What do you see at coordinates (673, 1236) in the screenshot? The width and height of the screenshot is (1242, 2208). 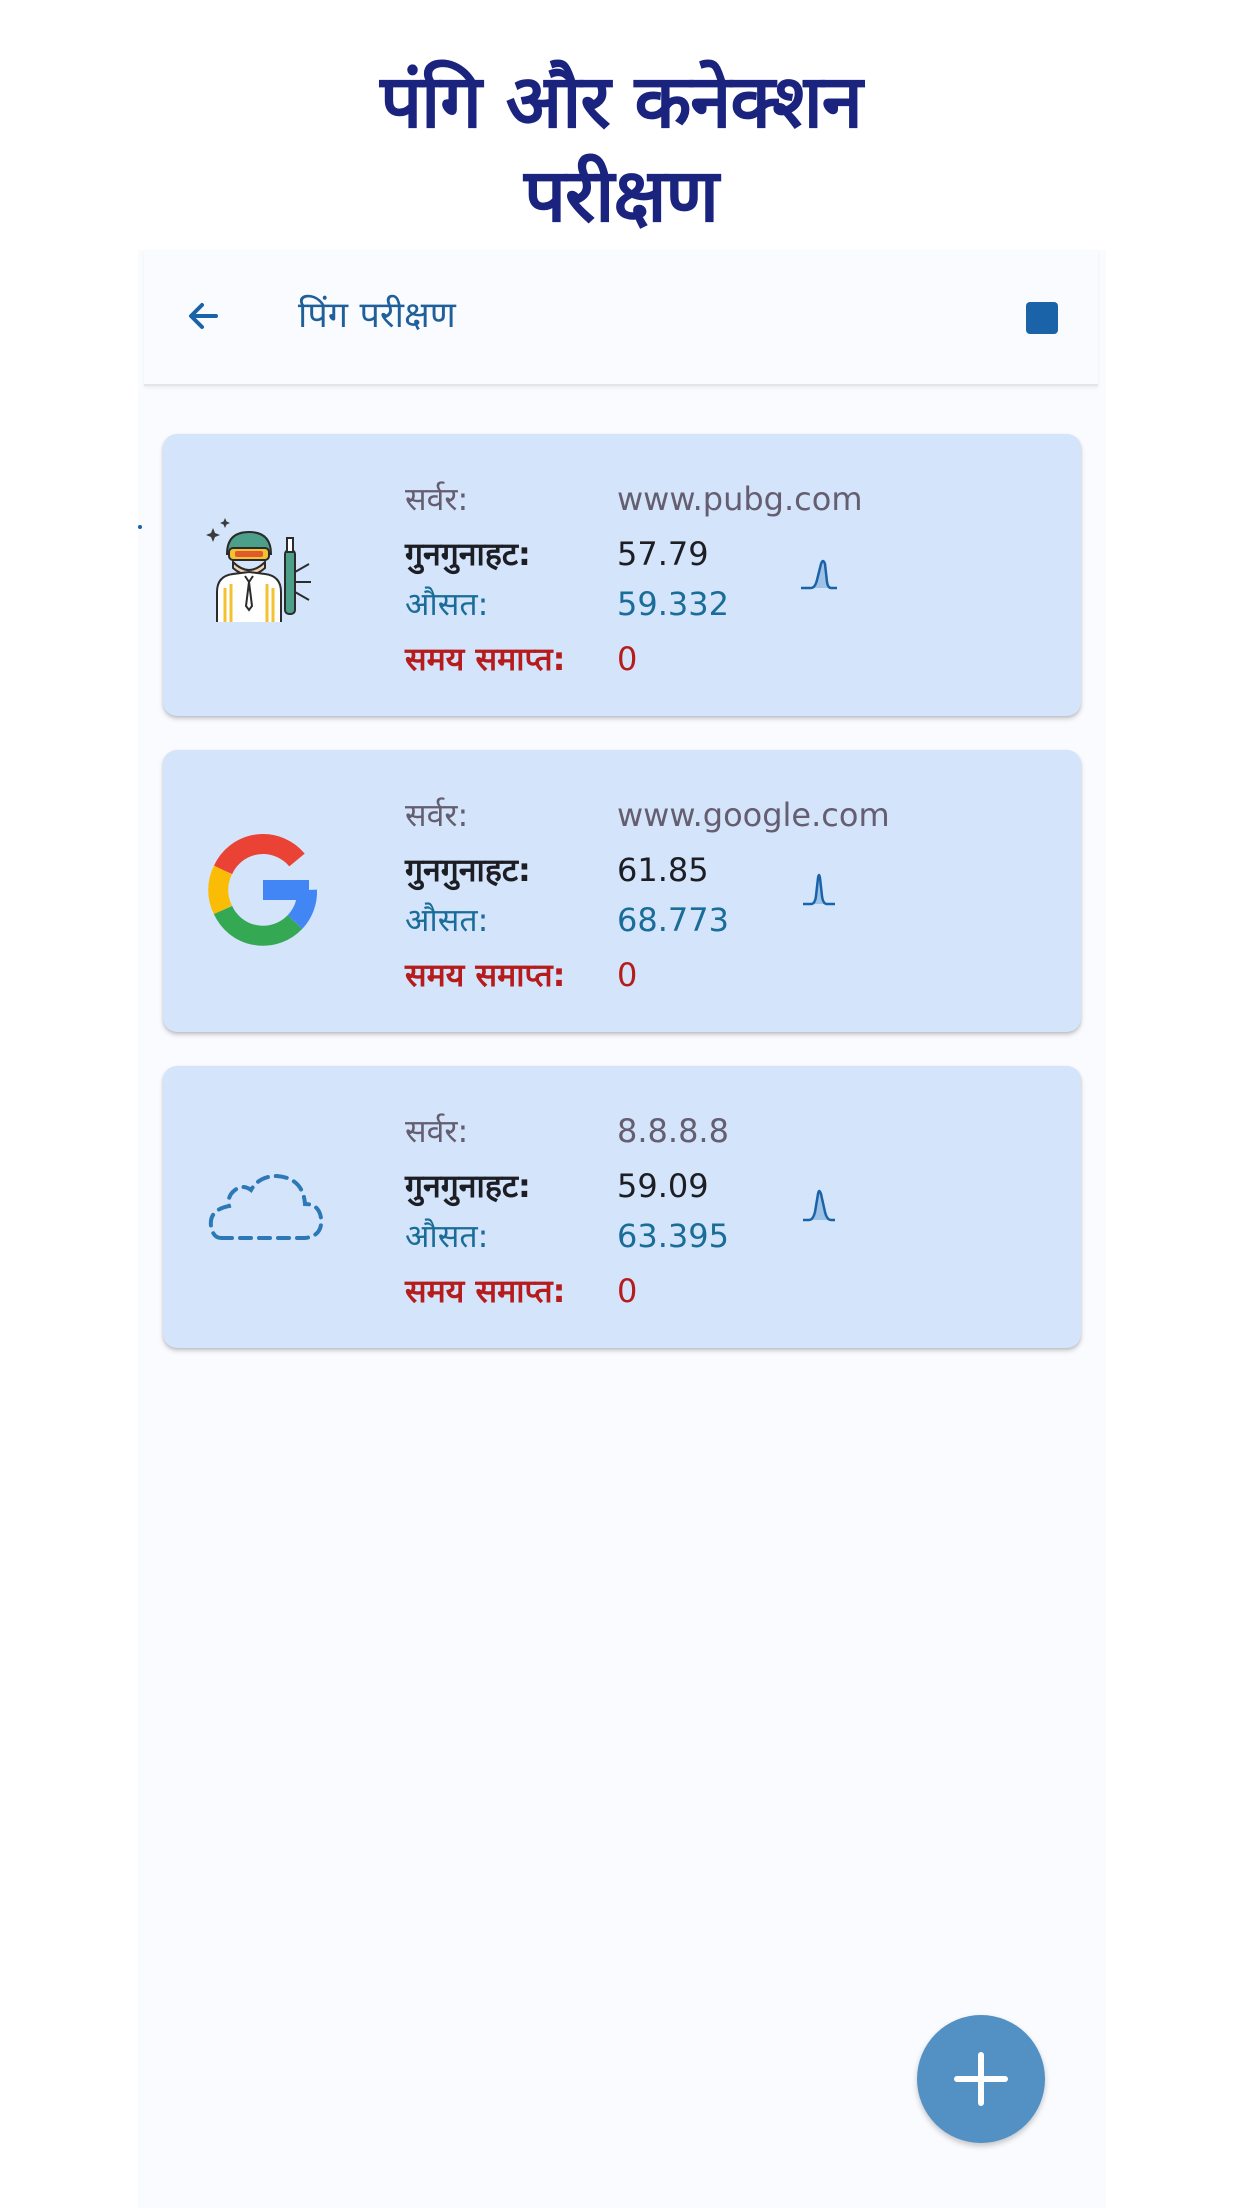 I see `average-value: 63.395` at bounding box center [673, 1236].